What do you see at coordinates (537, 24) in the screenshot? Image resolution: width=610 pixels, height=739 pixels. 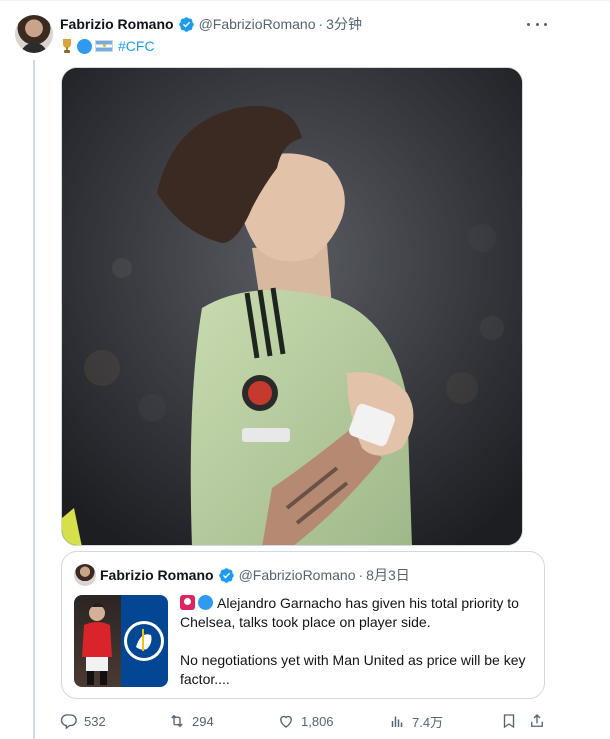 I see `more-icon` at bounding box center [537, 24].